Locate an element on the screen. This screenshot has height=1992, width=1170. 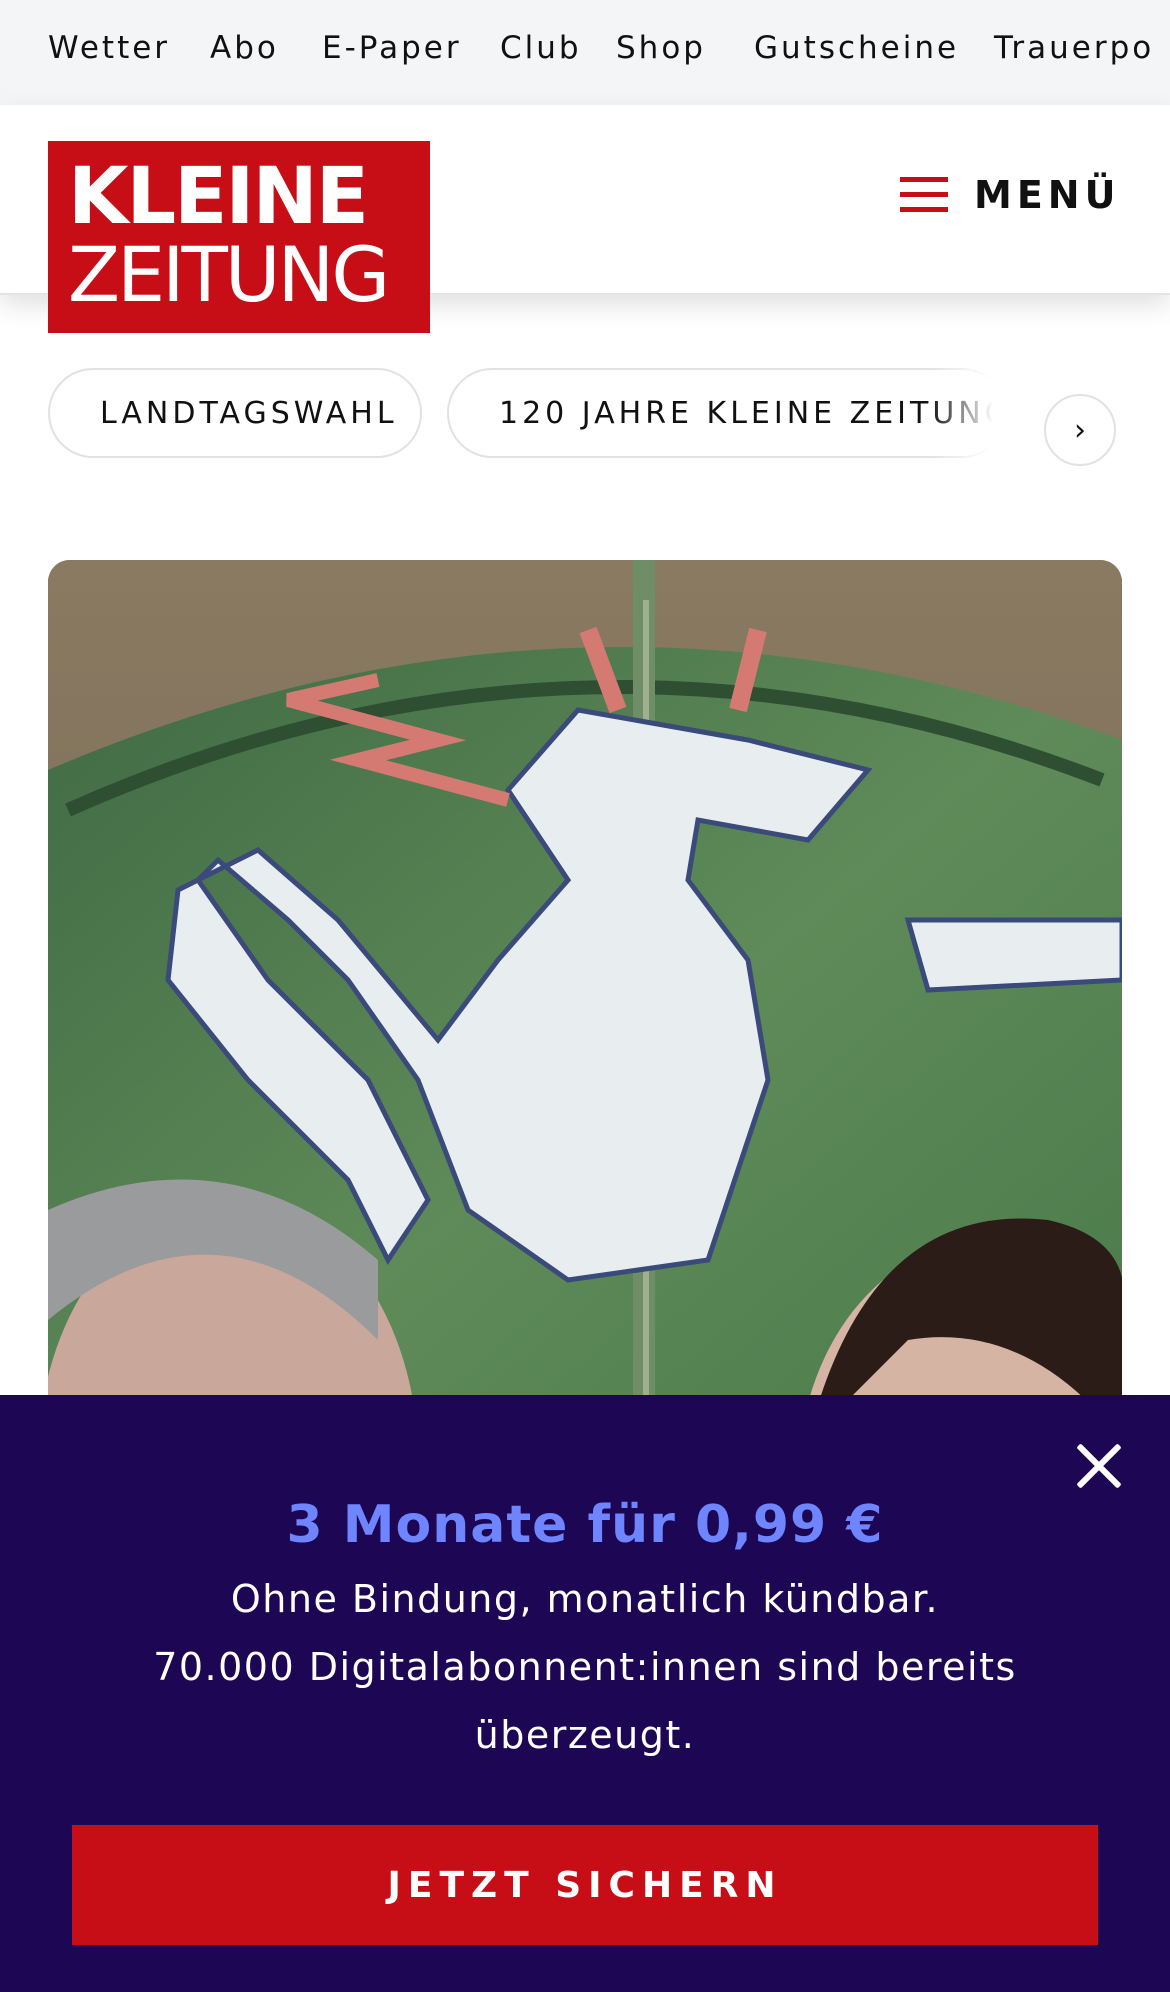
subscribe-button-label: JETZT SICHERN is located at coordinates (585, 1885).